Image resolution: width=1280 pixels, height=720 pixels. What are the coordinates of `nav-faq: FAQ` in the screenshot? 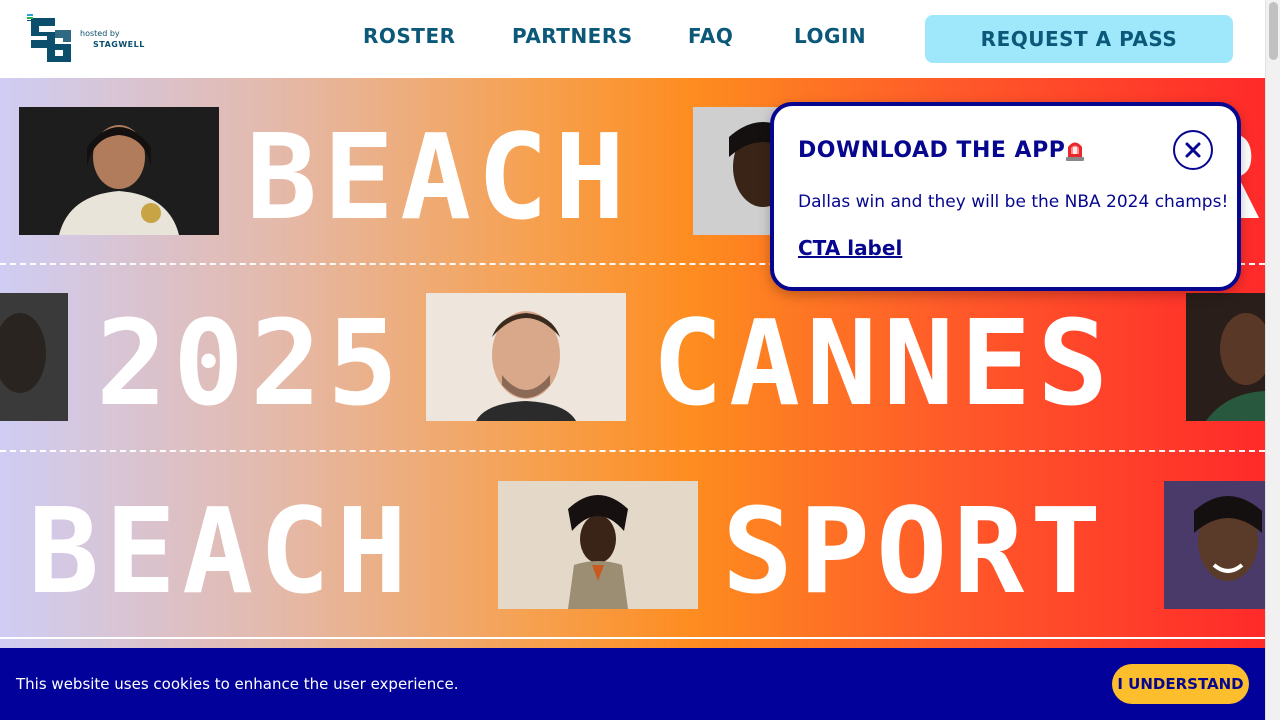 It's located at (710, 36).